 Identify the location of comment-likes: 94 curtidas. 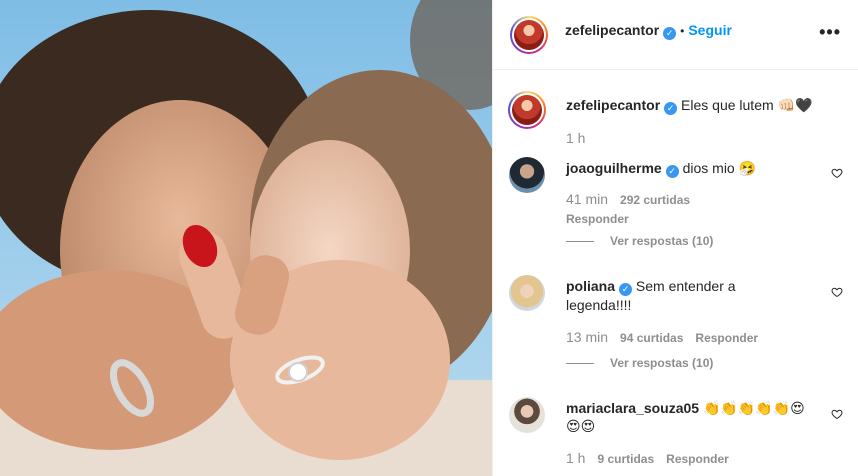
(651, 338).